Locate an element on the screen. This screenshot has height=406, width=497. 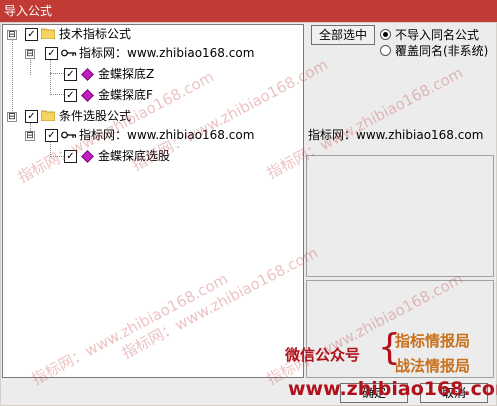
wechat-account: 战法情报局 is located at coordinates (433, 366).